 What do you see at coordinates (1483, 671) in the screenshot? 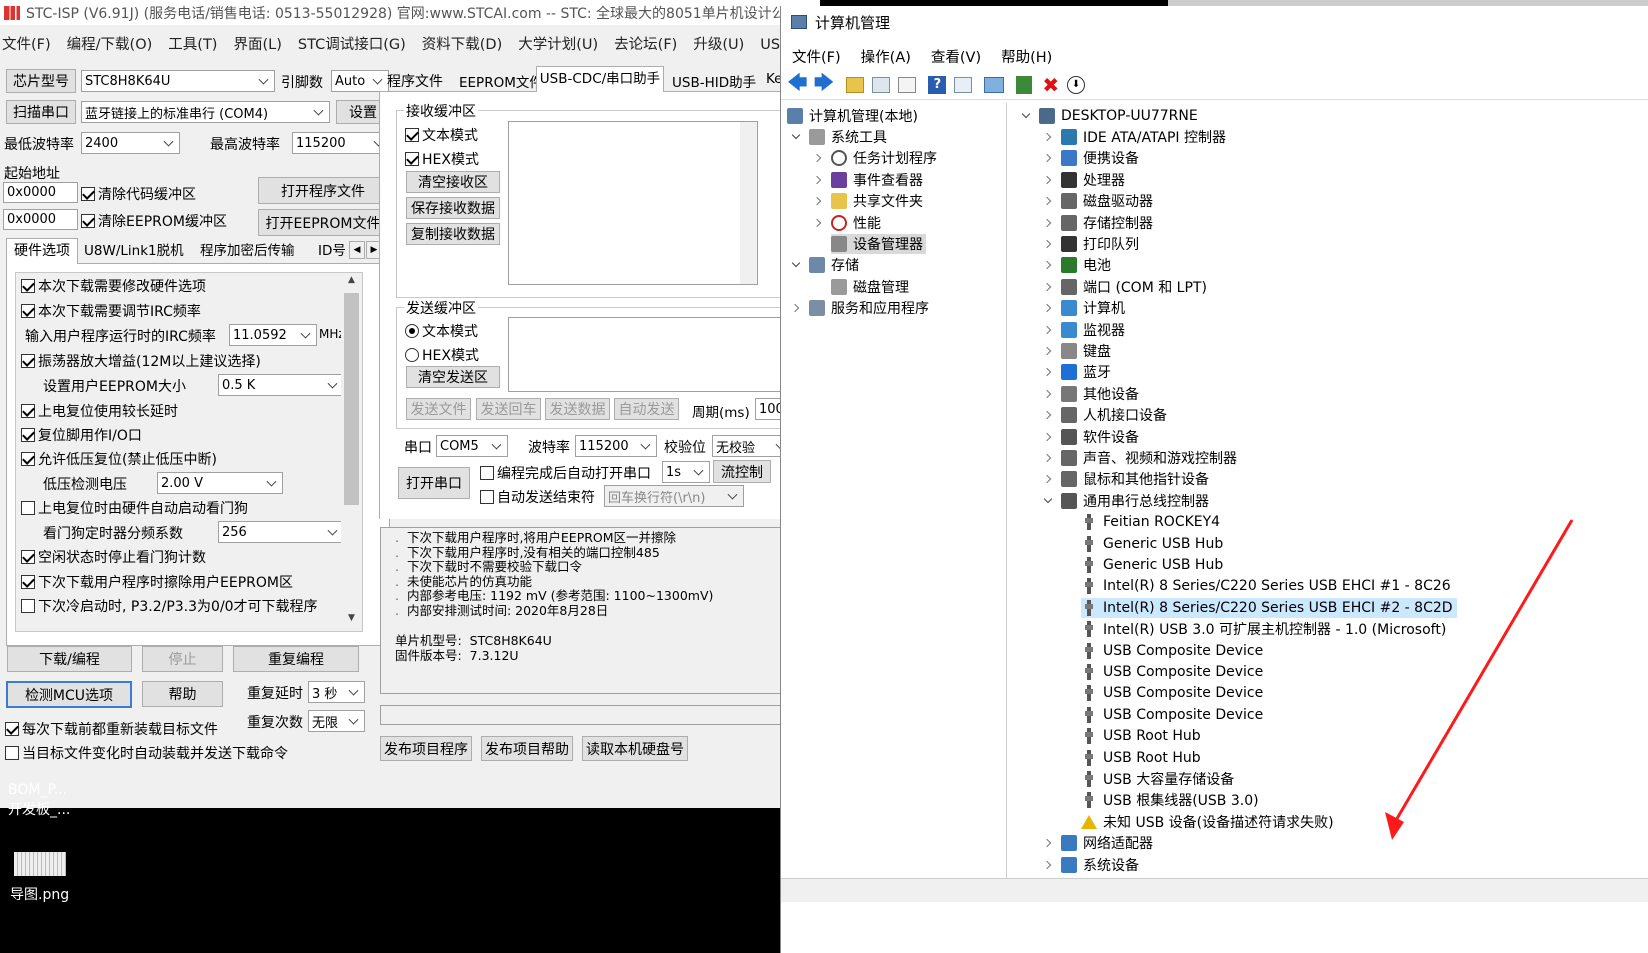
I see `annotation-arrow-line` at bounding box center [1483, 671].